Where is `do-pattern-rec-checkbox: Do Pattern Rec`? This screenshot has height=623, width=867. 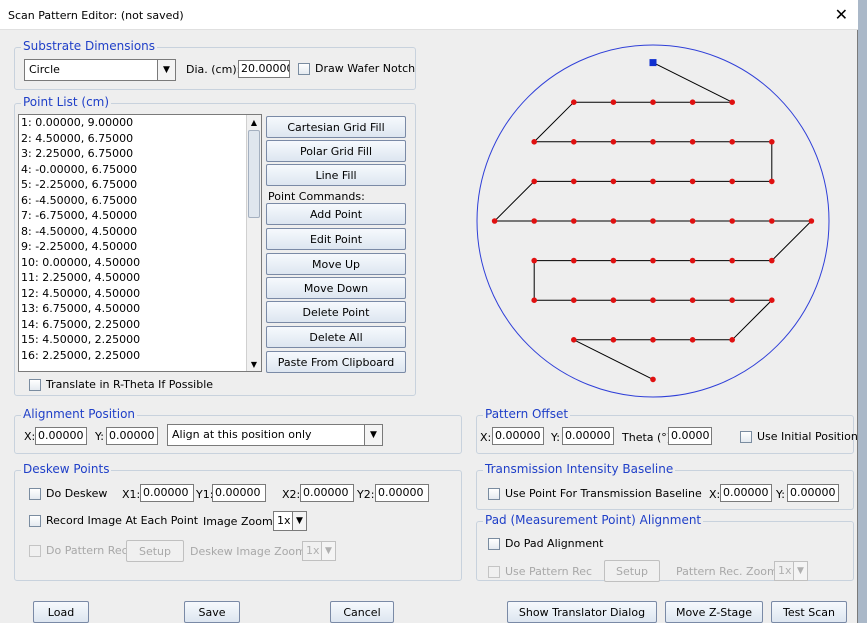
do-pattern-rec-checkbox: Do Pattern Rec is located at coordinates (78, 550).